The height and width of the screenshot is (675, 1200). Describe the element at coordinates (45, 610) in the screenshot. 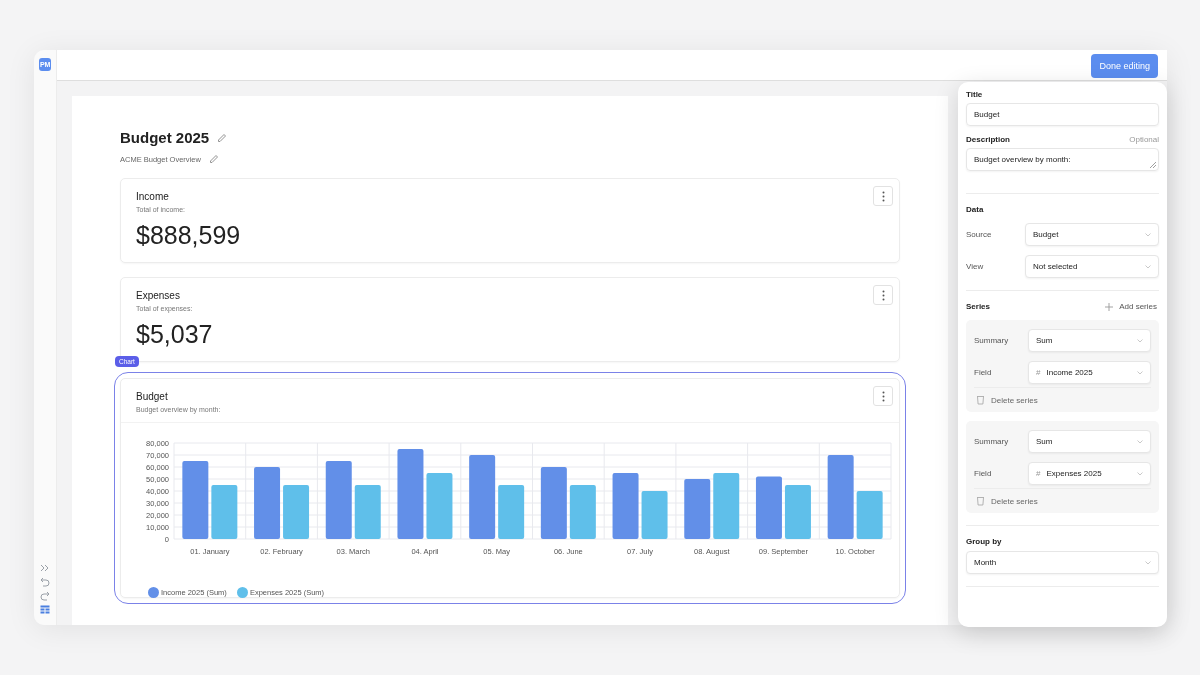

I see `table-icon` at that location.